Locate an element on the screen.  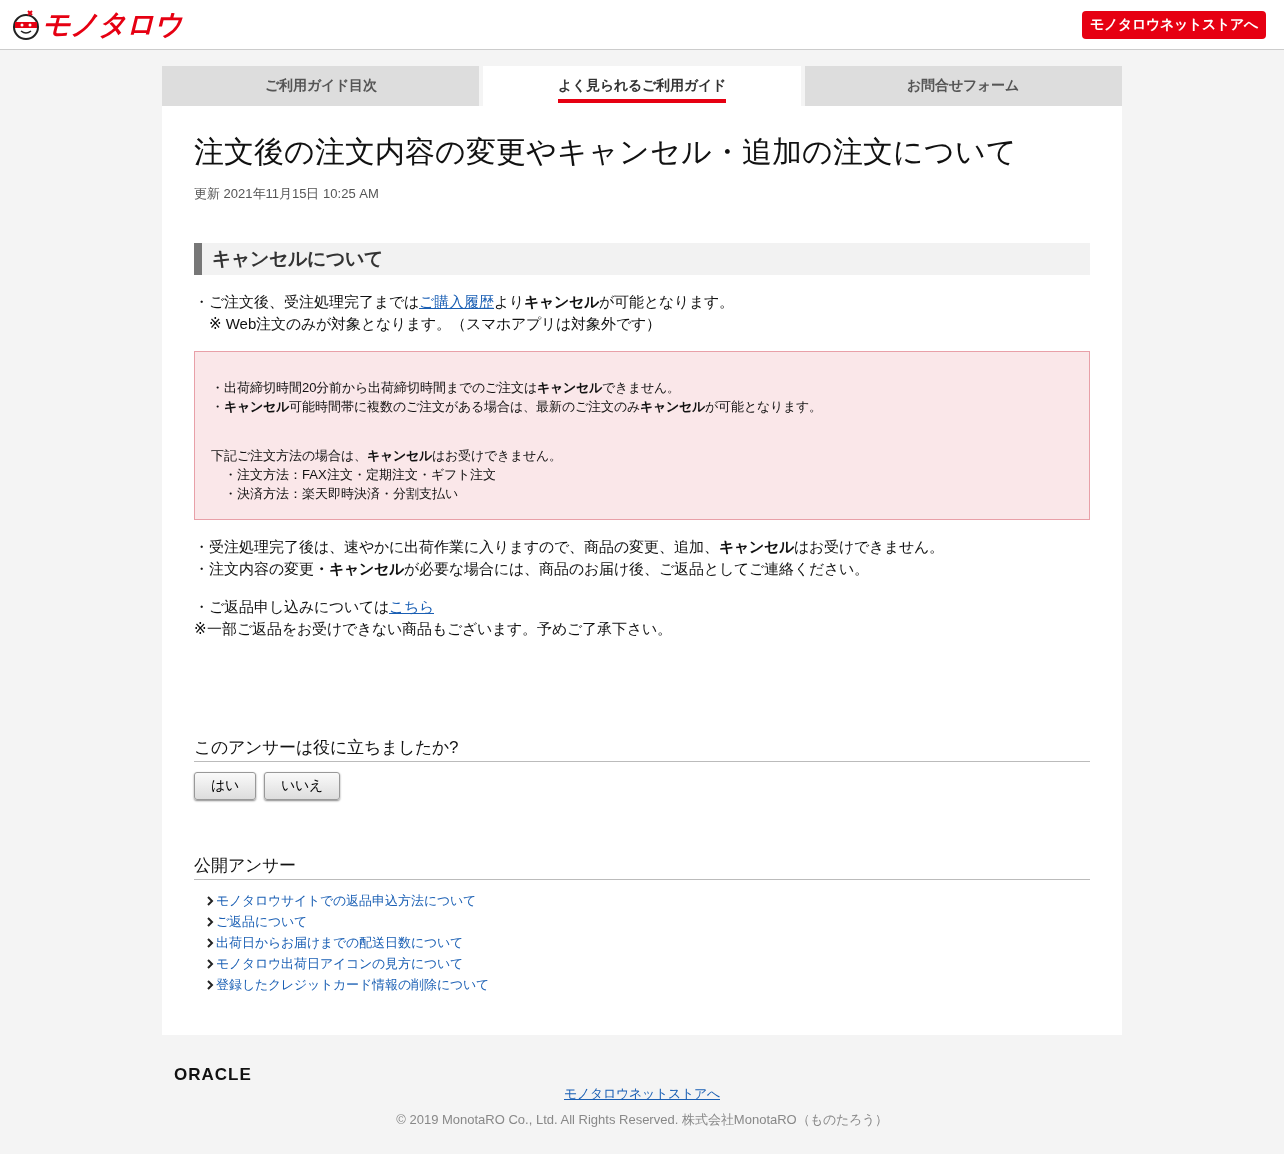
section-heading: キャンセルについて is located at coordinates (642, 259).